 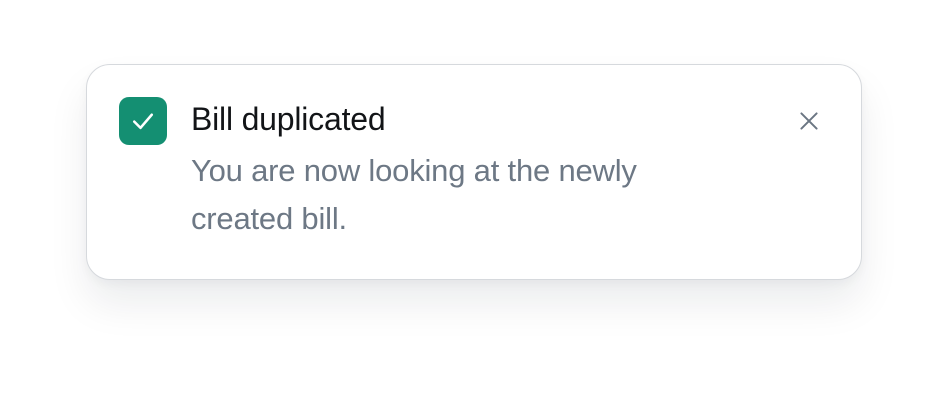 I want to click on check-icon, so click(x=143, y=121).